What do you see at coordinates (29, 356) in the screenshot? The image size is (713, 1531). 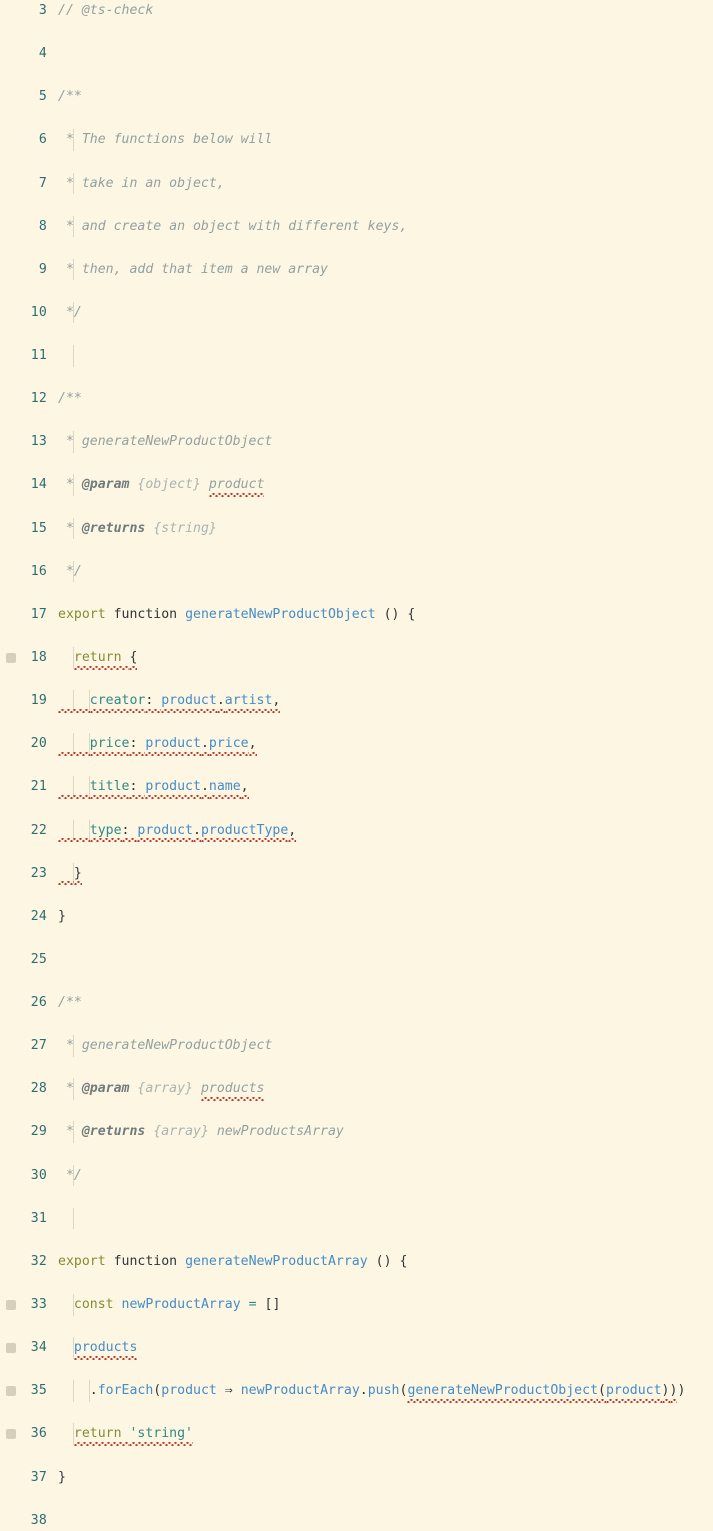 I see `editor-gutter: 11` at bounding box center [29, 356].